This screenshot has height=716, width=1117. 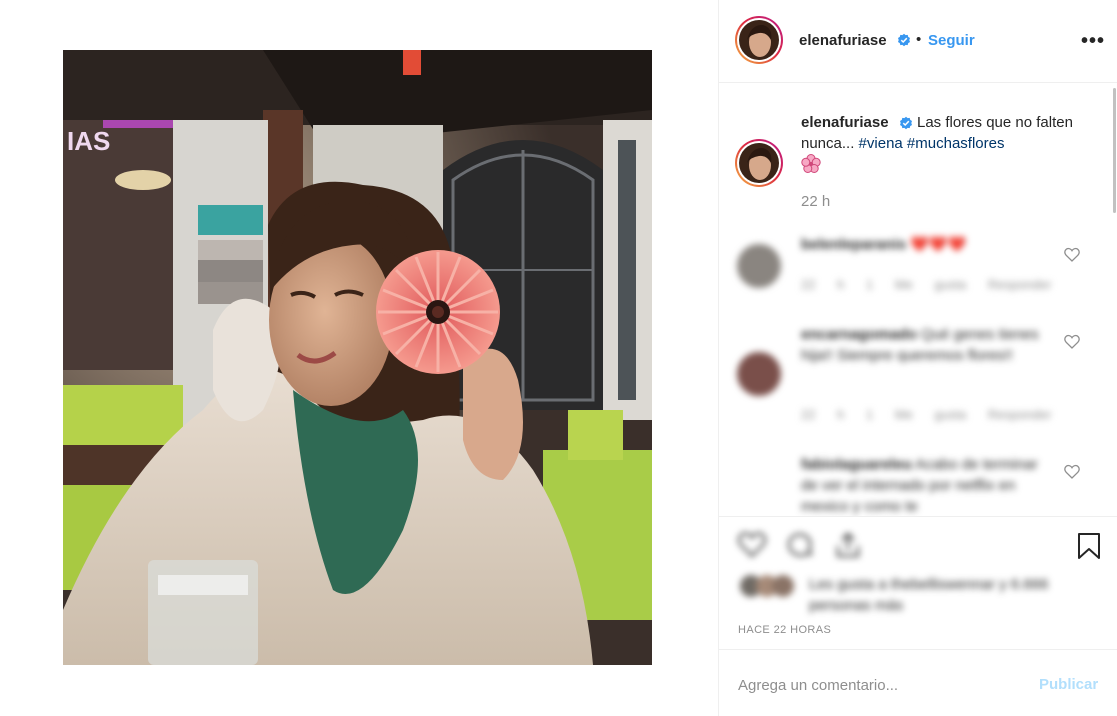 What do you see at coordinates (816, 201) in the screenshot?
I see `caption-timestamp: 22 h` at bounding box center [816, 201].